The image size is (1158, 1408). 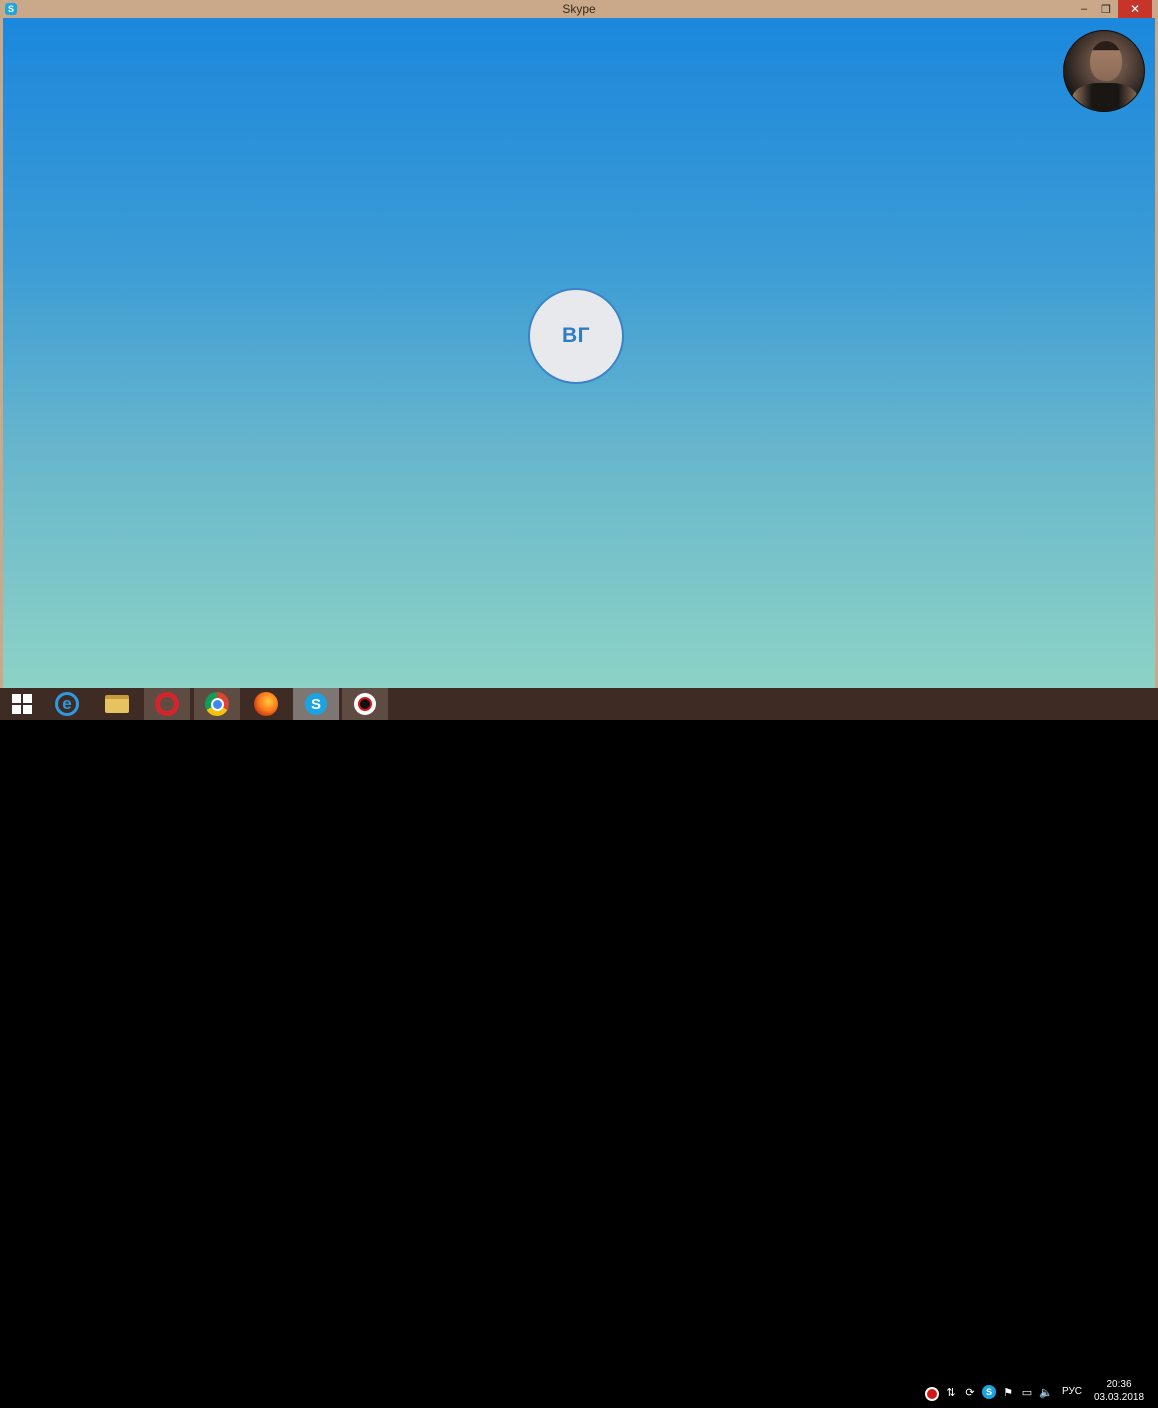 I want to click on taskbar-firefox, so click(x=266, y=704).